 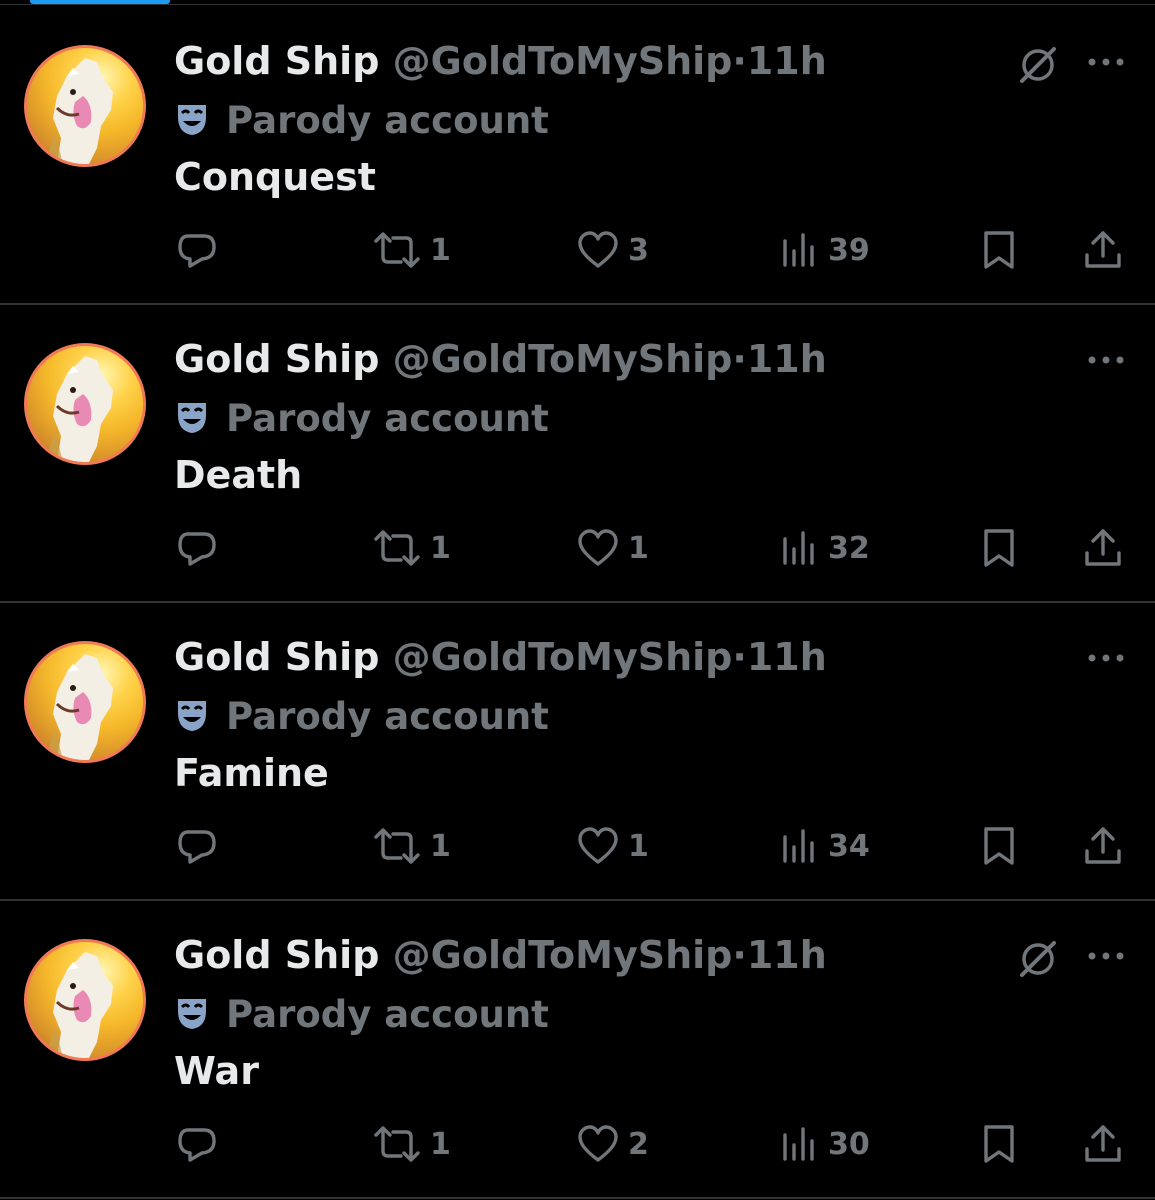 I want to click on tweet-text: War, so click(x=216, y=1071).